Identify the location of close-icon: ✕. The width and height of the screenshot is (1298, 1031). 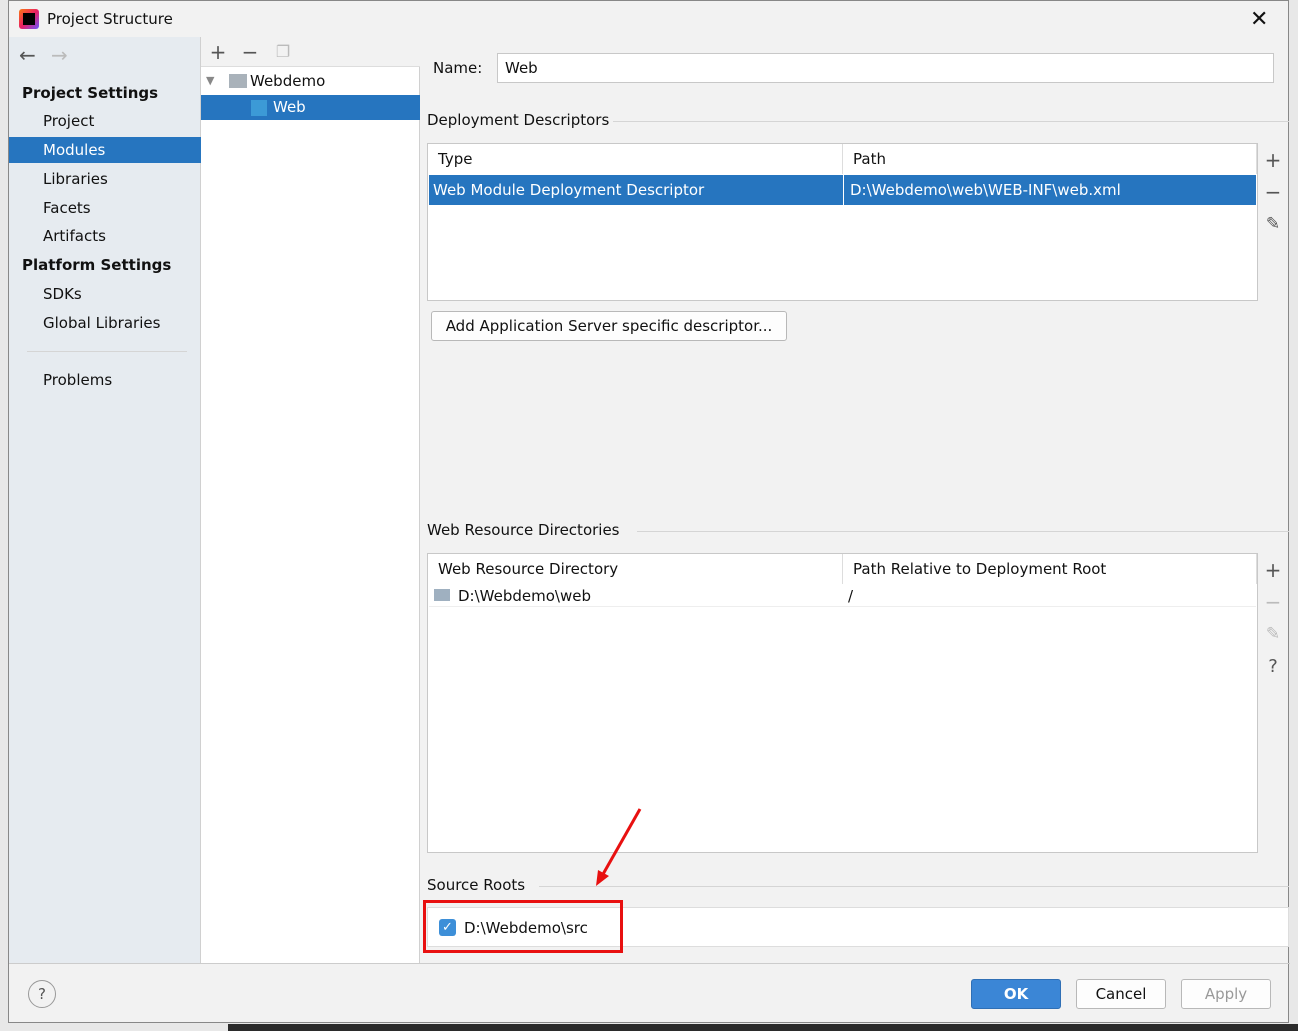
(1259, 19).